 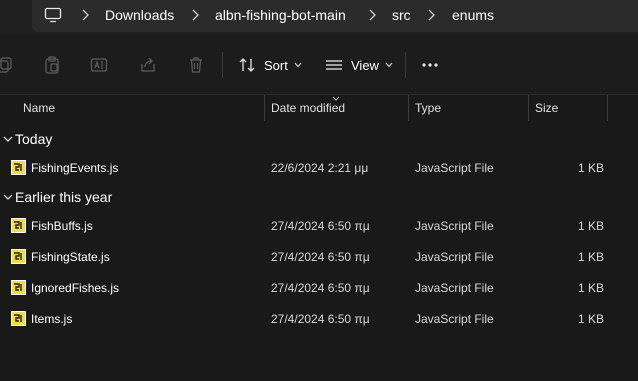 I want to click on delete-icon, so click(x=196, y=65).